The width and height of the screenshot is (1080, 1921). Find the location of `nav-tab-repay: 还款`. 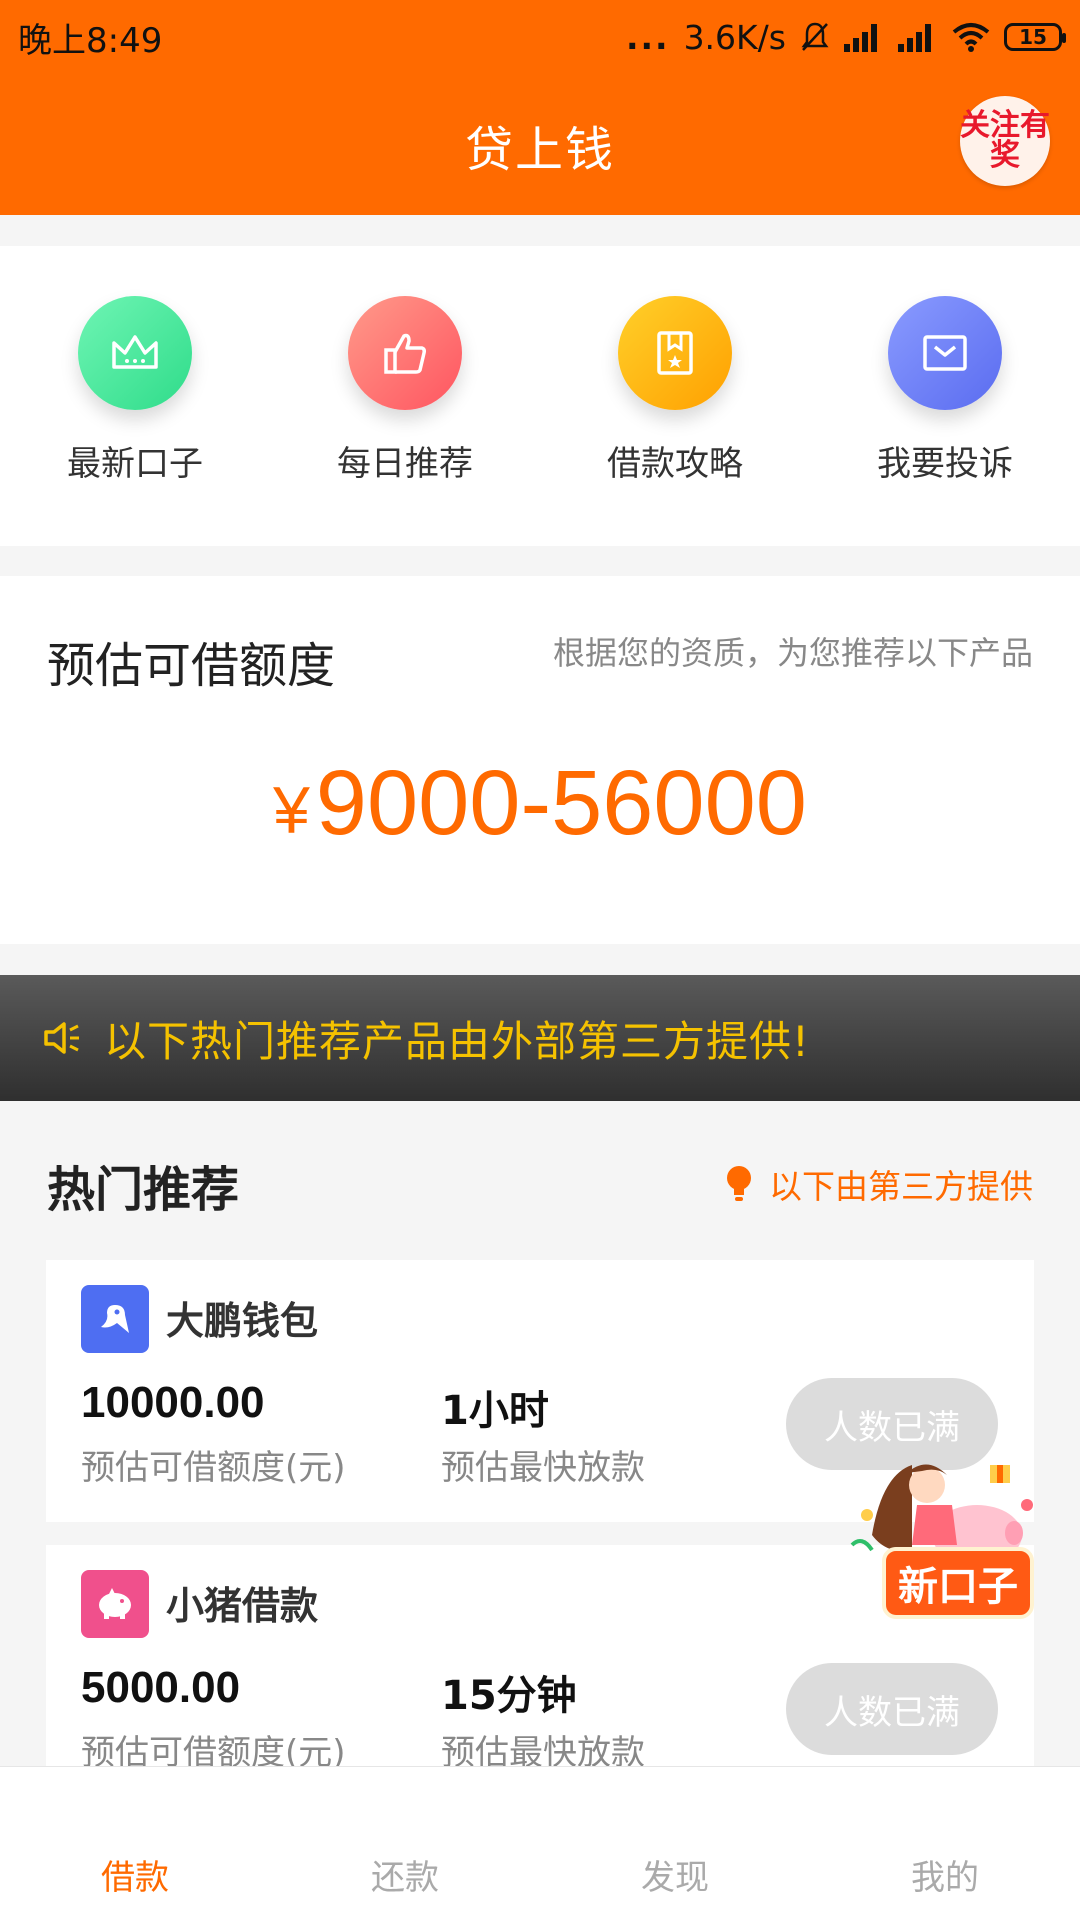

nav-tab-repay: 还款 is located at coordinates (405, 1885).